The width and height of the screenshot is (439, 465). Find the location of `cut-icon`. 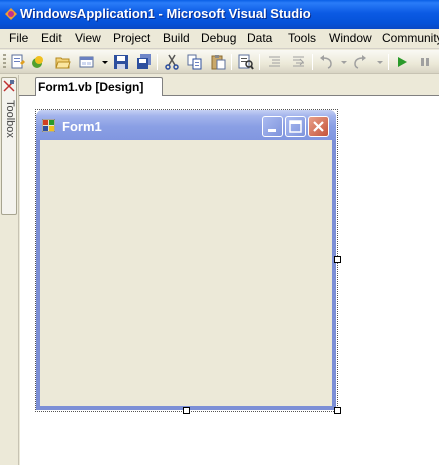

cut-icon is located at coordinates (172, 62).